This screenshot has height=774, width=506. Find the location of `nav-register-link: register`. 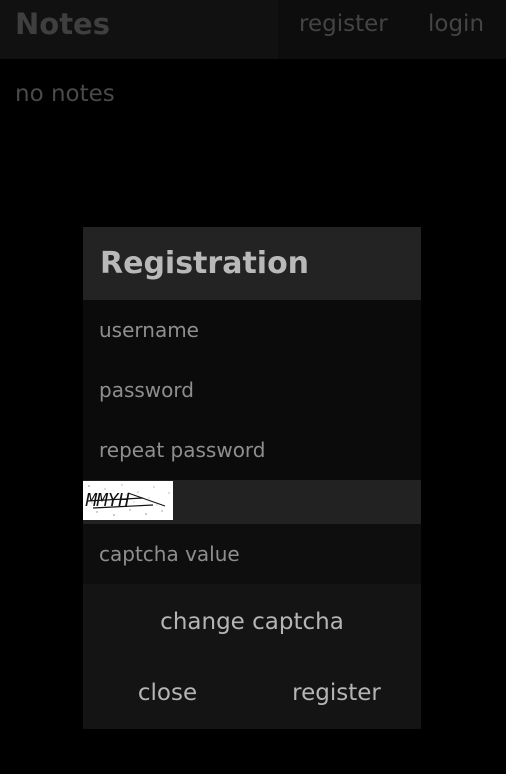

nav-register-link: register is located at coordinates (343, 24).